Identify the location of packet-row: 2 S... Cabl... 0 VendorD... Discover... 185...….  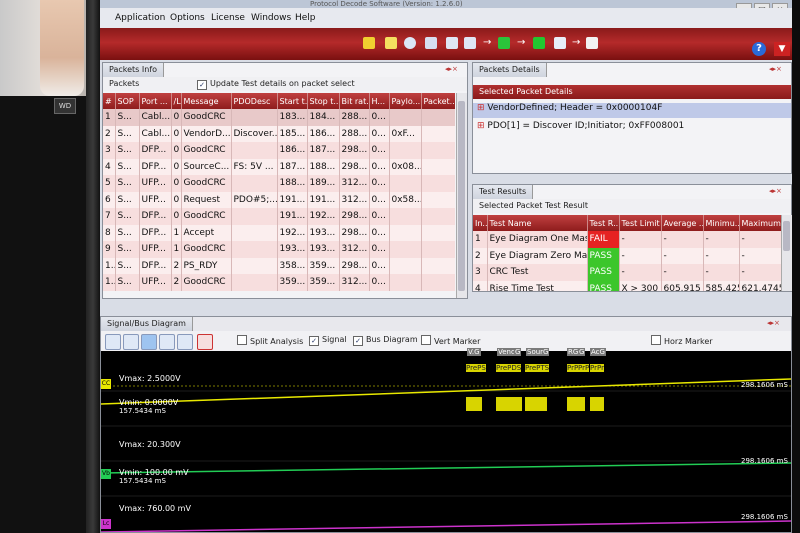
(279, 133).